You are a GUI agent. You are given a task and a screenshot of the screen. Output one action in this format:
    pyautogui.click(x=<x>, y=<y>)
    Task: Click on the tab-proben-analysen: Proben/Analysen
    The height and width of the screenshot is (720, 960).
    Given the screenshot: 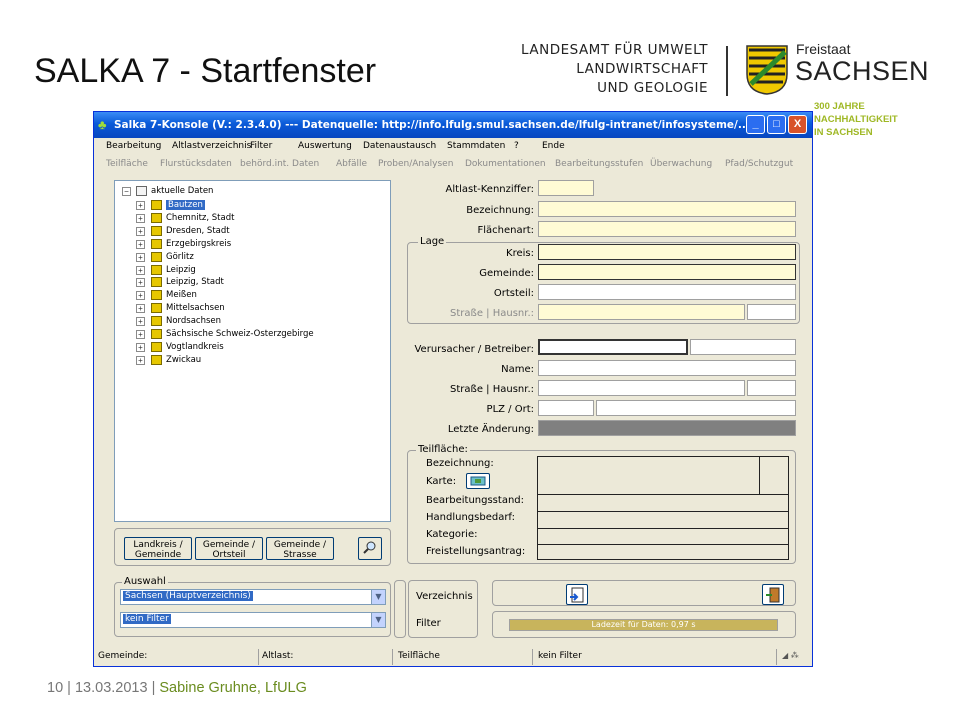 What is the action you would take?
    pyautogui.click(x=415, y=164)
    